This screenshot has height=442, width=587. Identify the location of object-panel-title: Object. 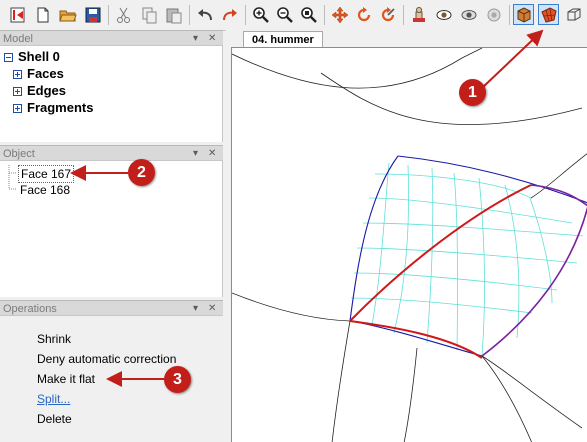
(19, 154).